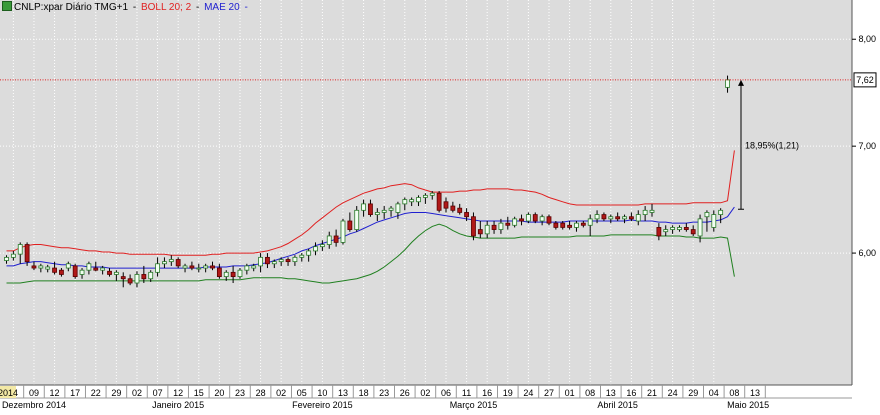  I want to click on boll-label: BOLL 20; 2, so click(166, 7).